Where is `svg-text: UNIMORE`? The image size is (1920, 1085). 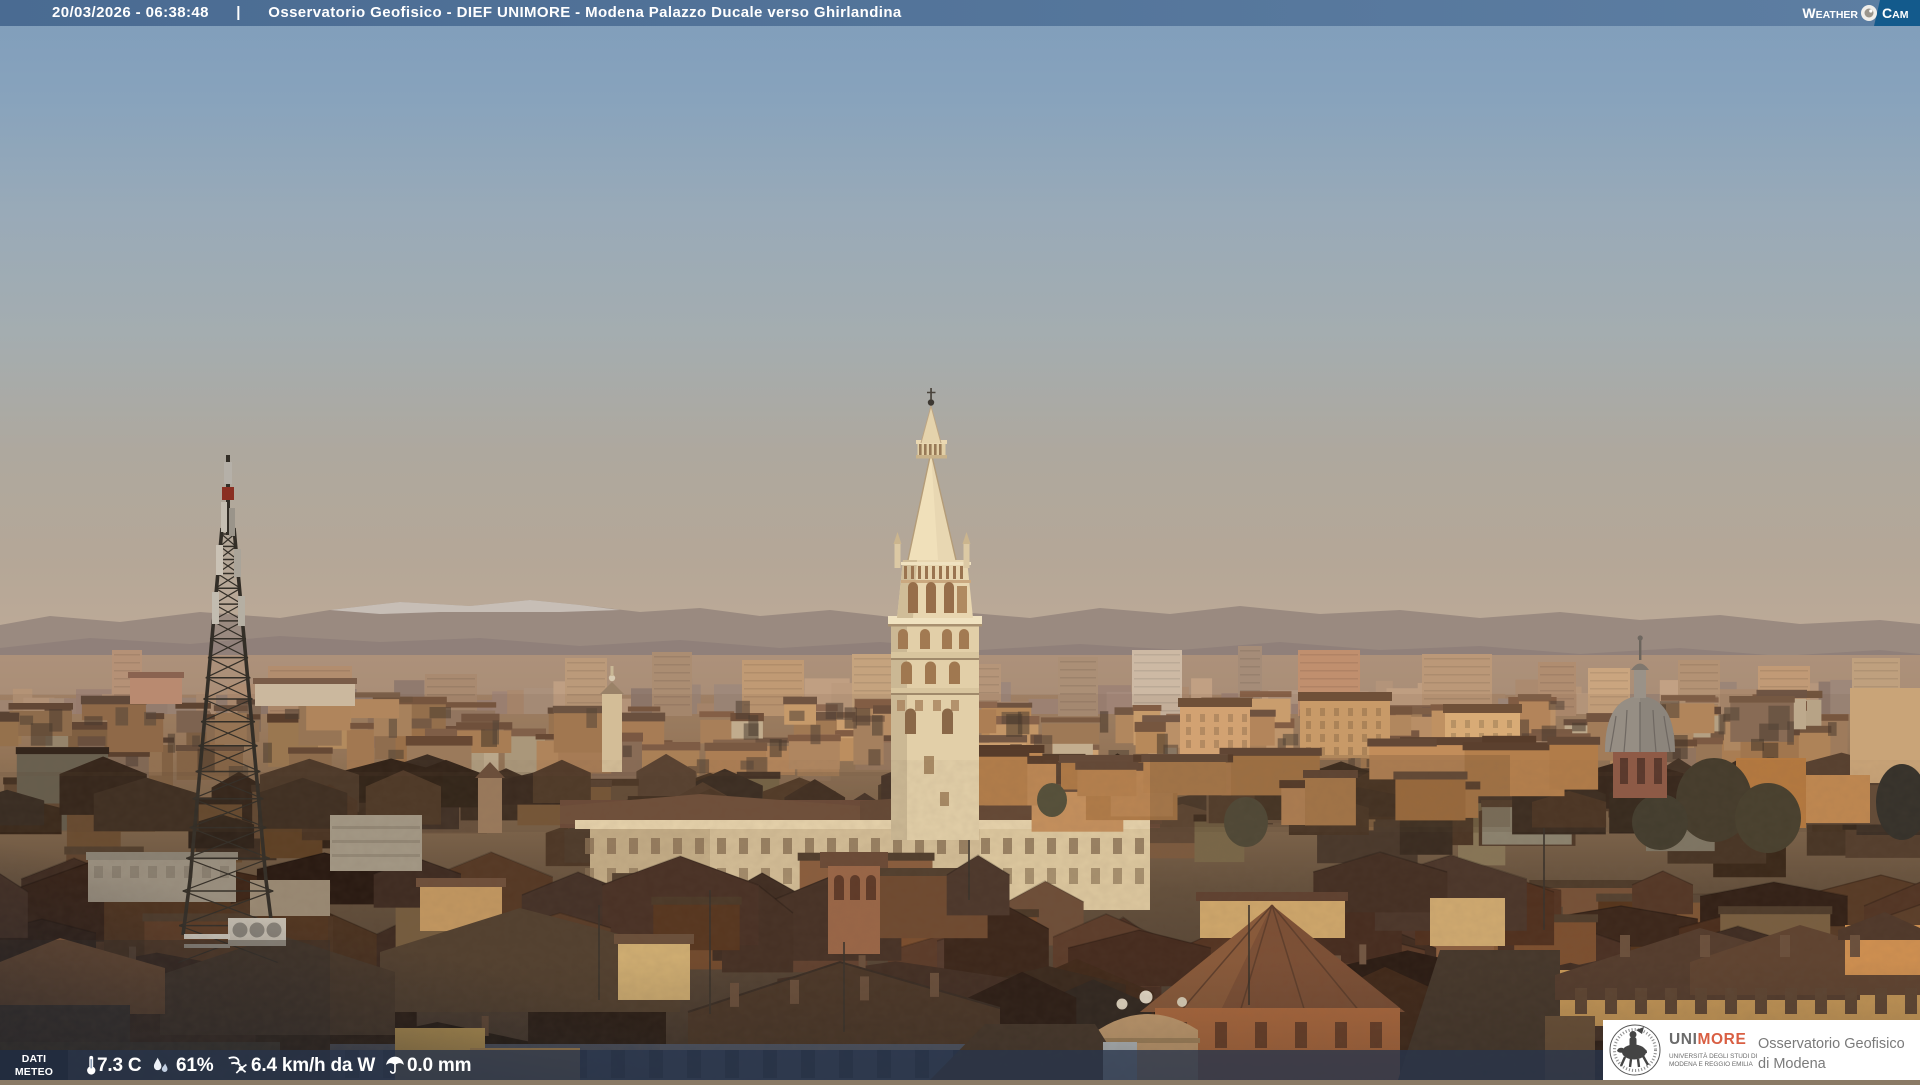 svg-text: UNIMORE is located at coordinates (1707, 1039).